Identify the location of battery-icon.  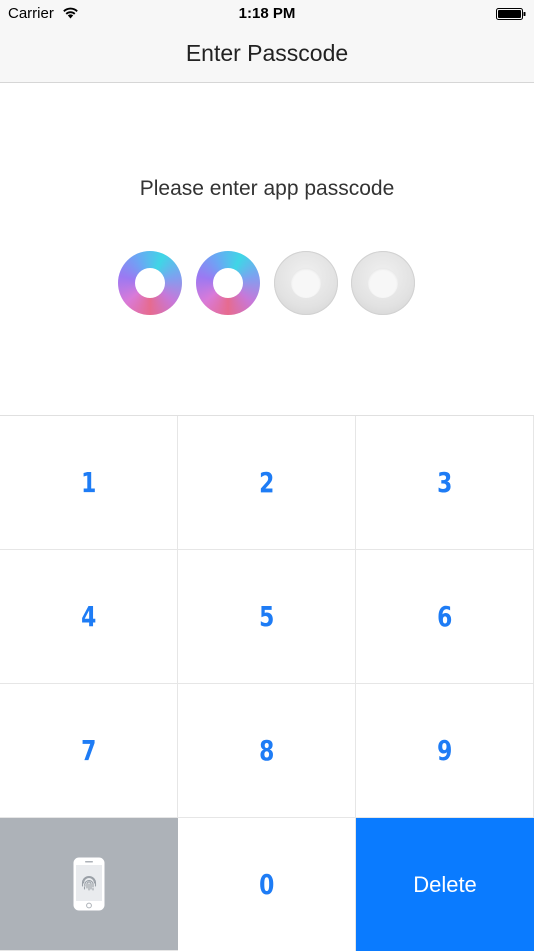
(511, 14).